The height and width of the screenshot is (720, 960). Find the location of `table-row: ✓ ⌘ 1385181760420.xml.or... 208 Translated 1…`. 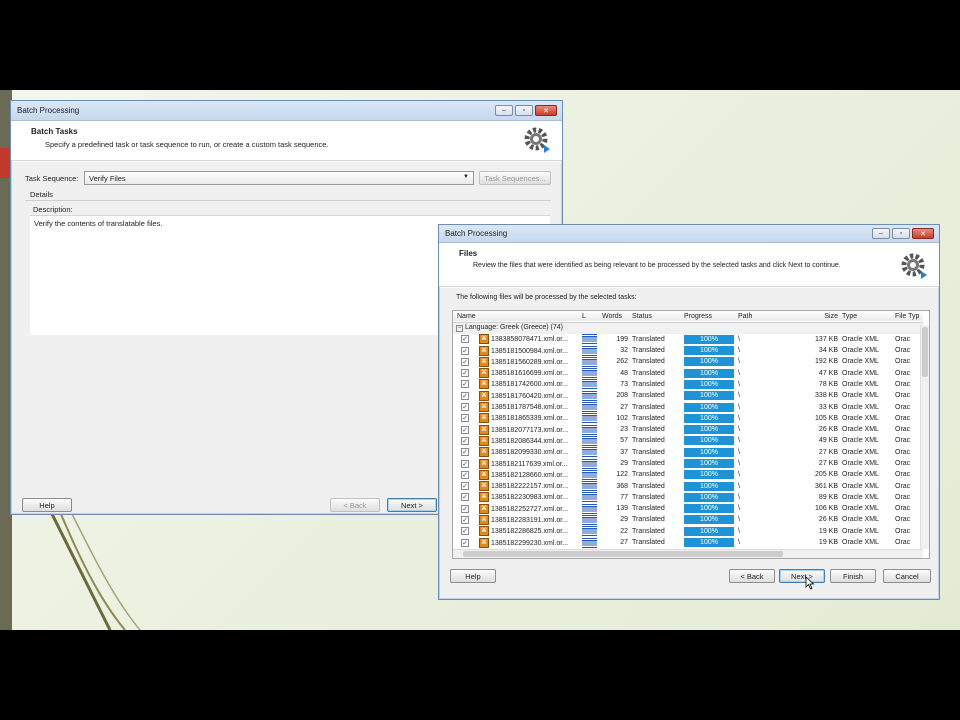

table-row: ✓ ⌘ 1385181760420.xml.or... 208 Translated 1… is located at coordinates (688, 395).